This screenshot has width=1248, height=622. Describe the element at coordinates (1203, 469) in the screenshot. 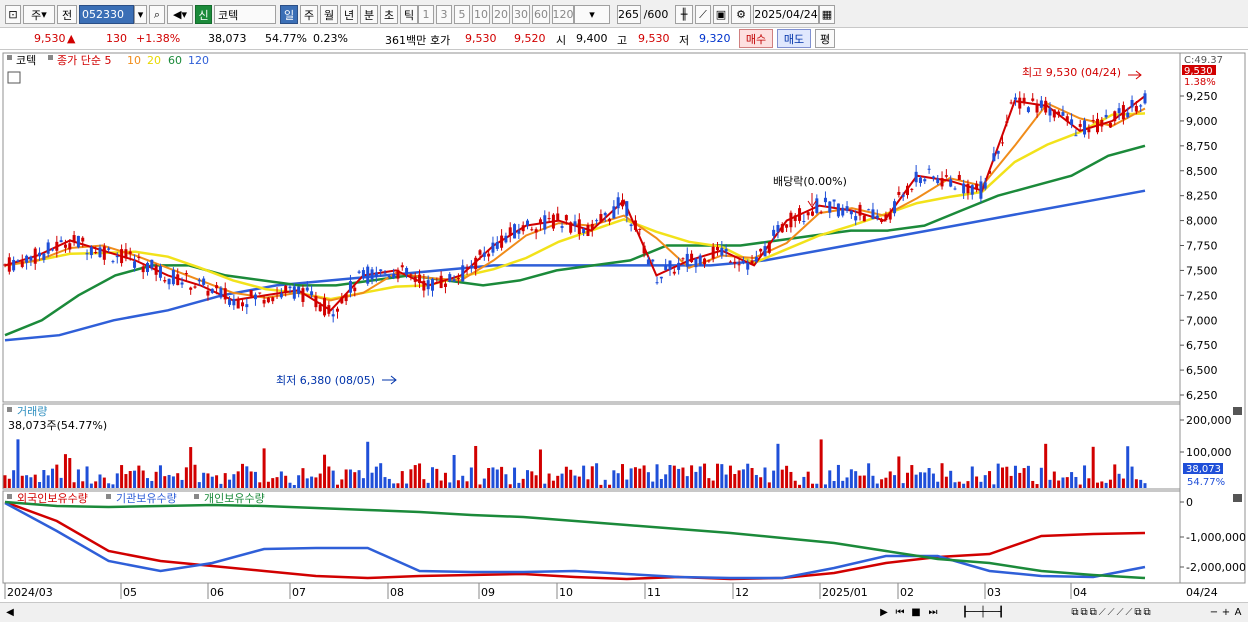

I see `vol-box-text: 38,073` at that location.